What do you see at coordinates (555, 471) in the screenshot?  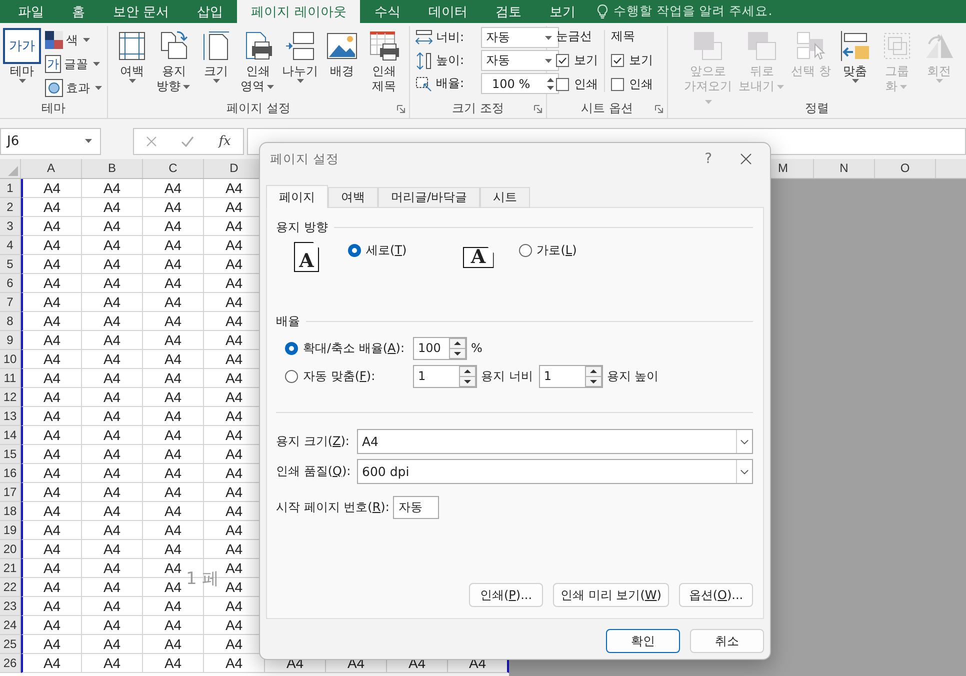 I see `print-quality-select: 600 dpi` at bounding box center [555, 471].